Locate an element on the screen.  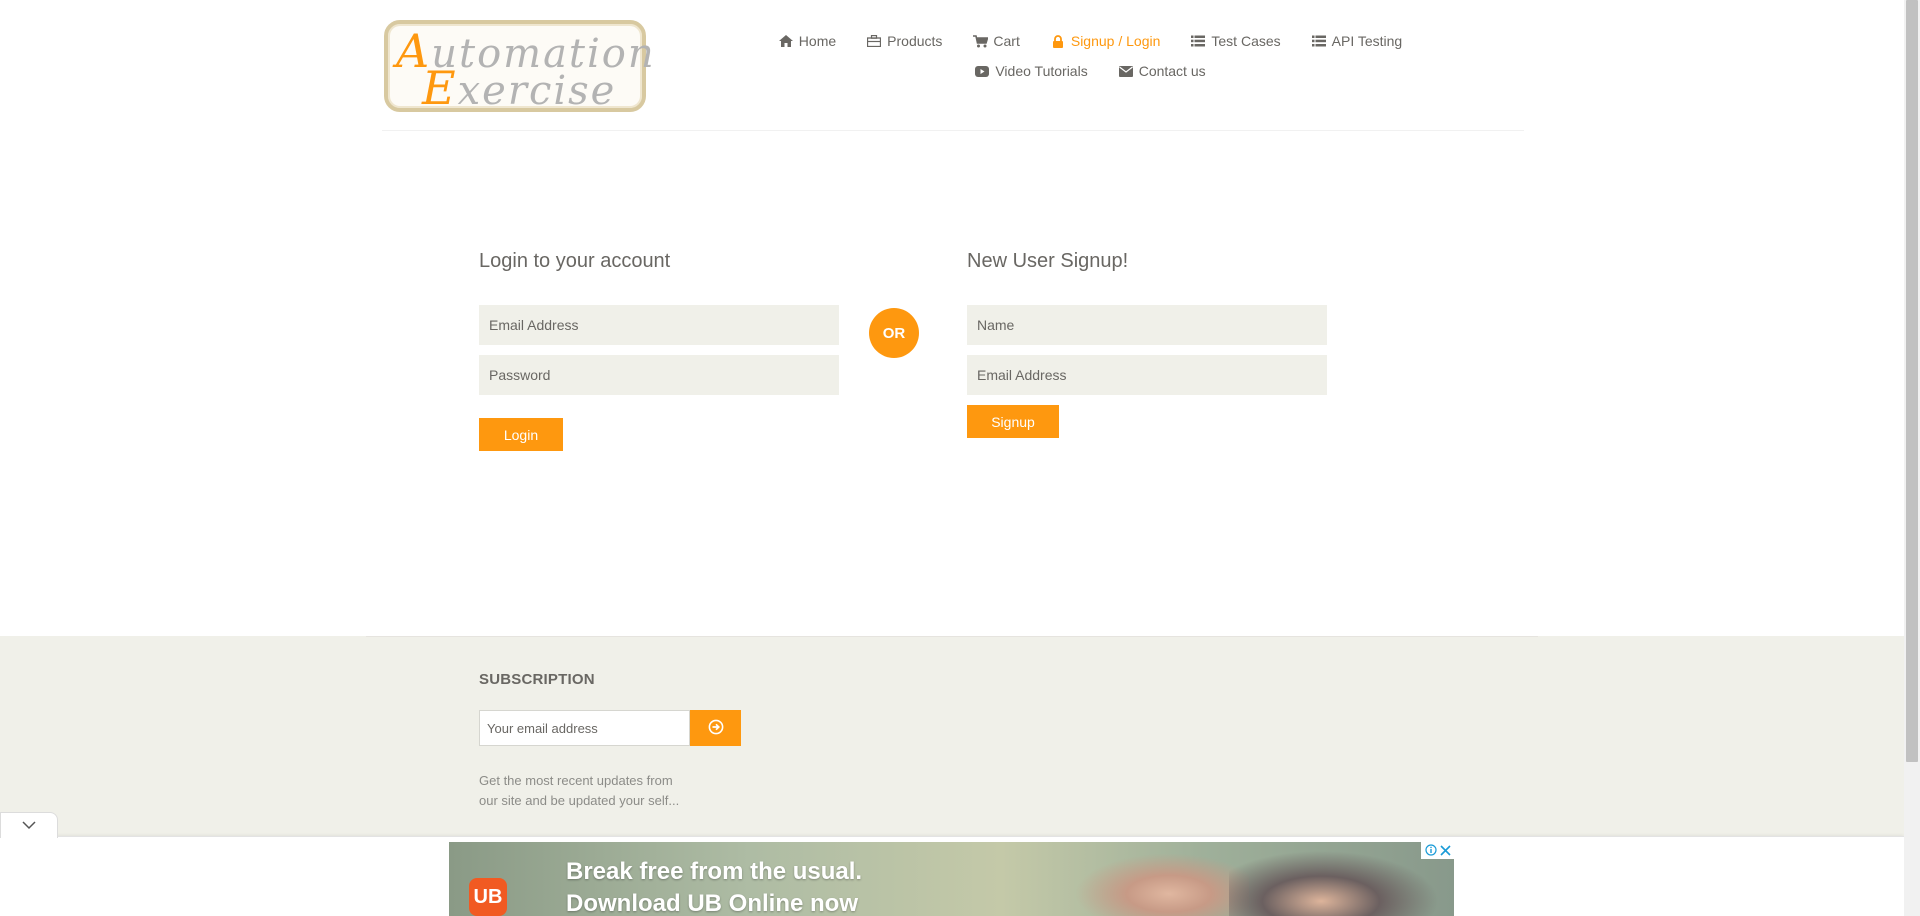
arrow-circle-right-icon is located at coordinates (716, 728).